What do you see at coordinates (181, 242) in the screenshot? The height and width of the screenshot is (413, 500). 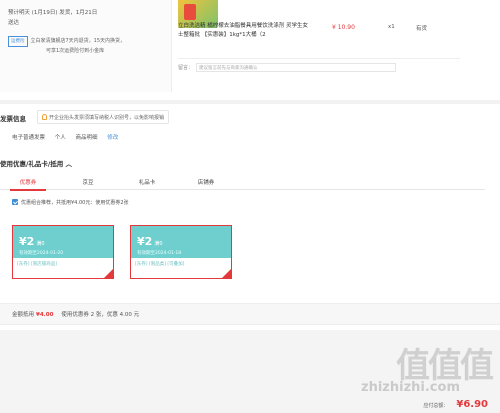 I see `coupon-card-top: ¥2 满0 有效期至2024-01-18` at bounding box center [181, 242].